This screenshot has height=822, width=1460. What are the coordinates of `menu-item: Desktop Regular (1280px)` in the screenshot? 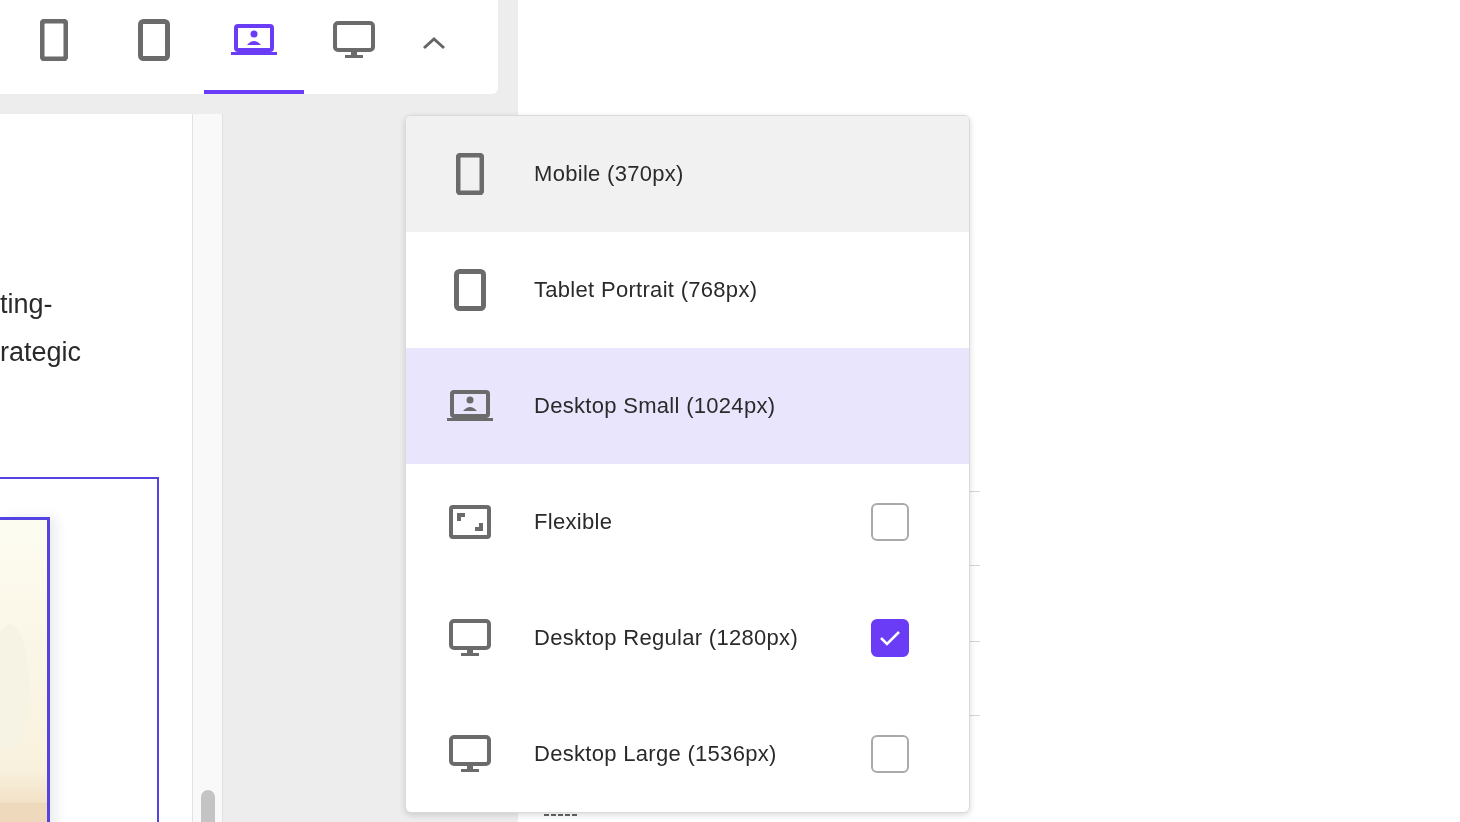 It's located at (687, 638).